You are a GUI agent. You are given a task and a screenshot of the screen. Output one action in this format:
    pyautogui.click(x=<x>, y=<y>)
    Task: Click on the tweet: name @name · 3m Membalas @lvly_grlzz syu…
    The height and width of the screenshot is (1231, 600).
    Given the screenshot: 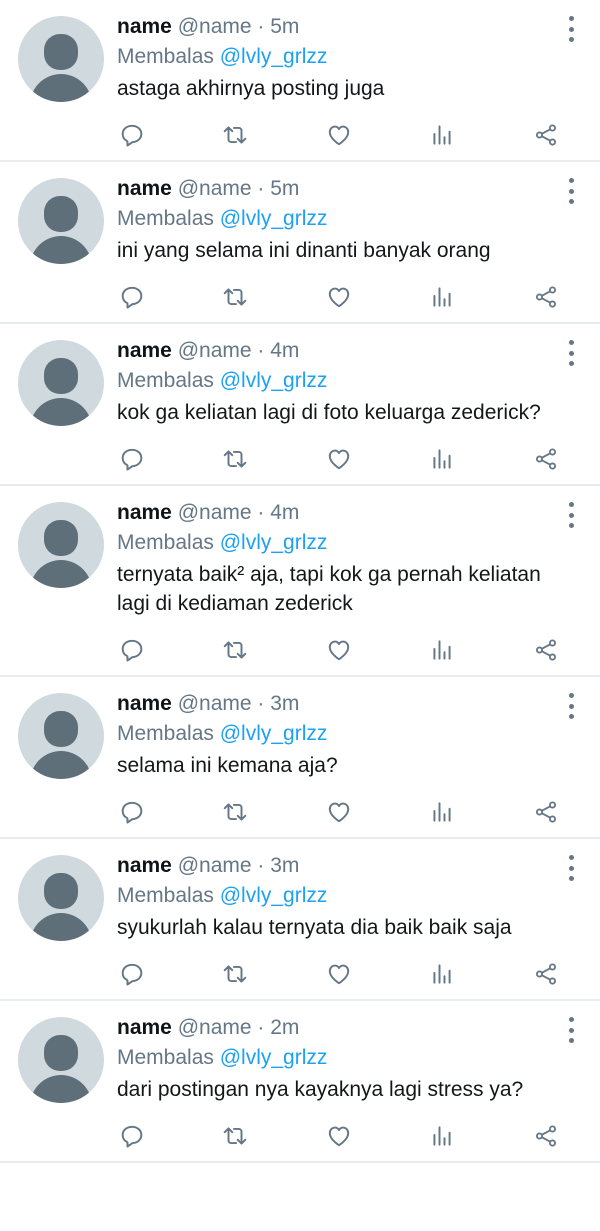 What is the action you would take?
    pyautogui.click(x=300, y=920)
    